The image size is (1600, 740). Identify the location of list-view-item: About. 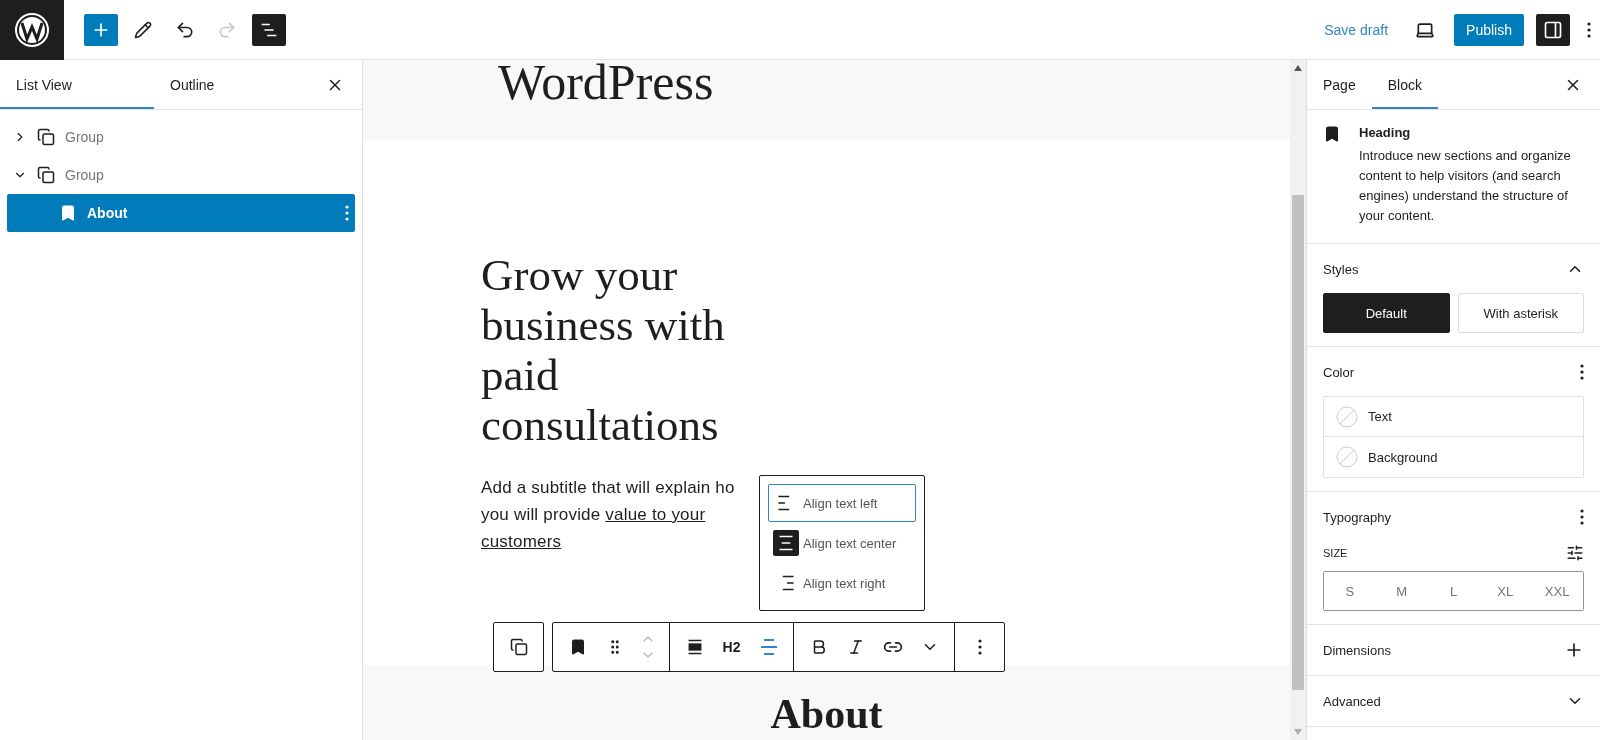
(181, 213).